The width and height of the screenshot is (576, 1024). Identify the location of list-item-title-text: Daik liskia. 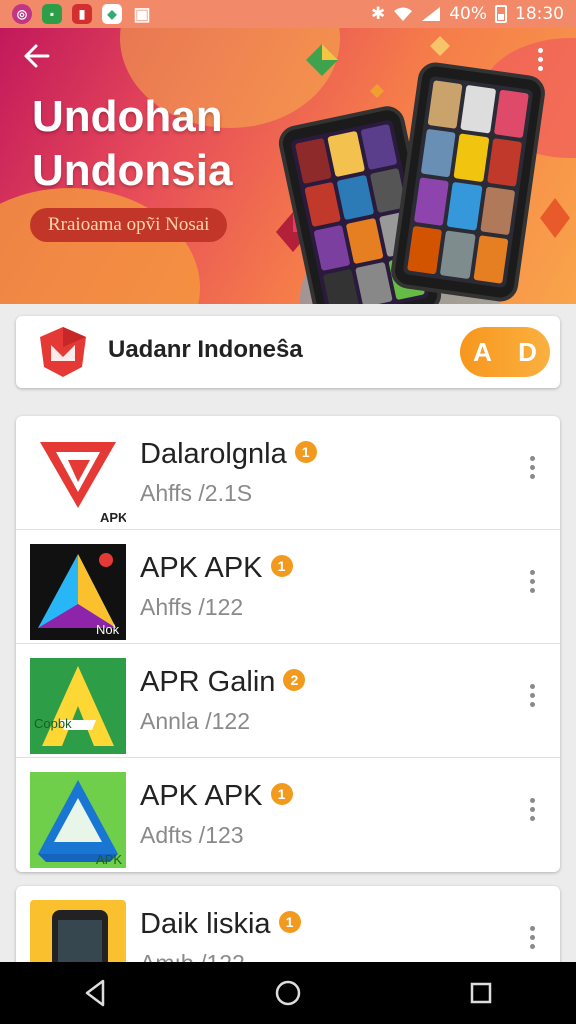
(205, 924).